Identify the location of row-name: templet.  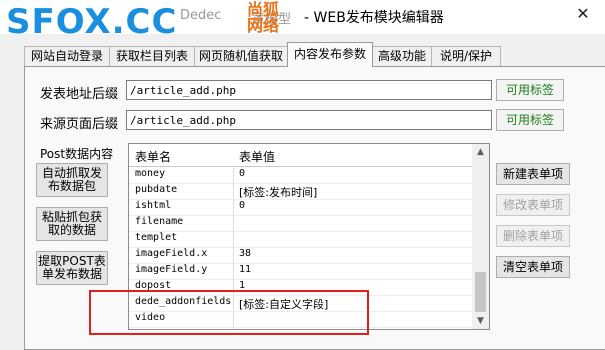
(156, 237).